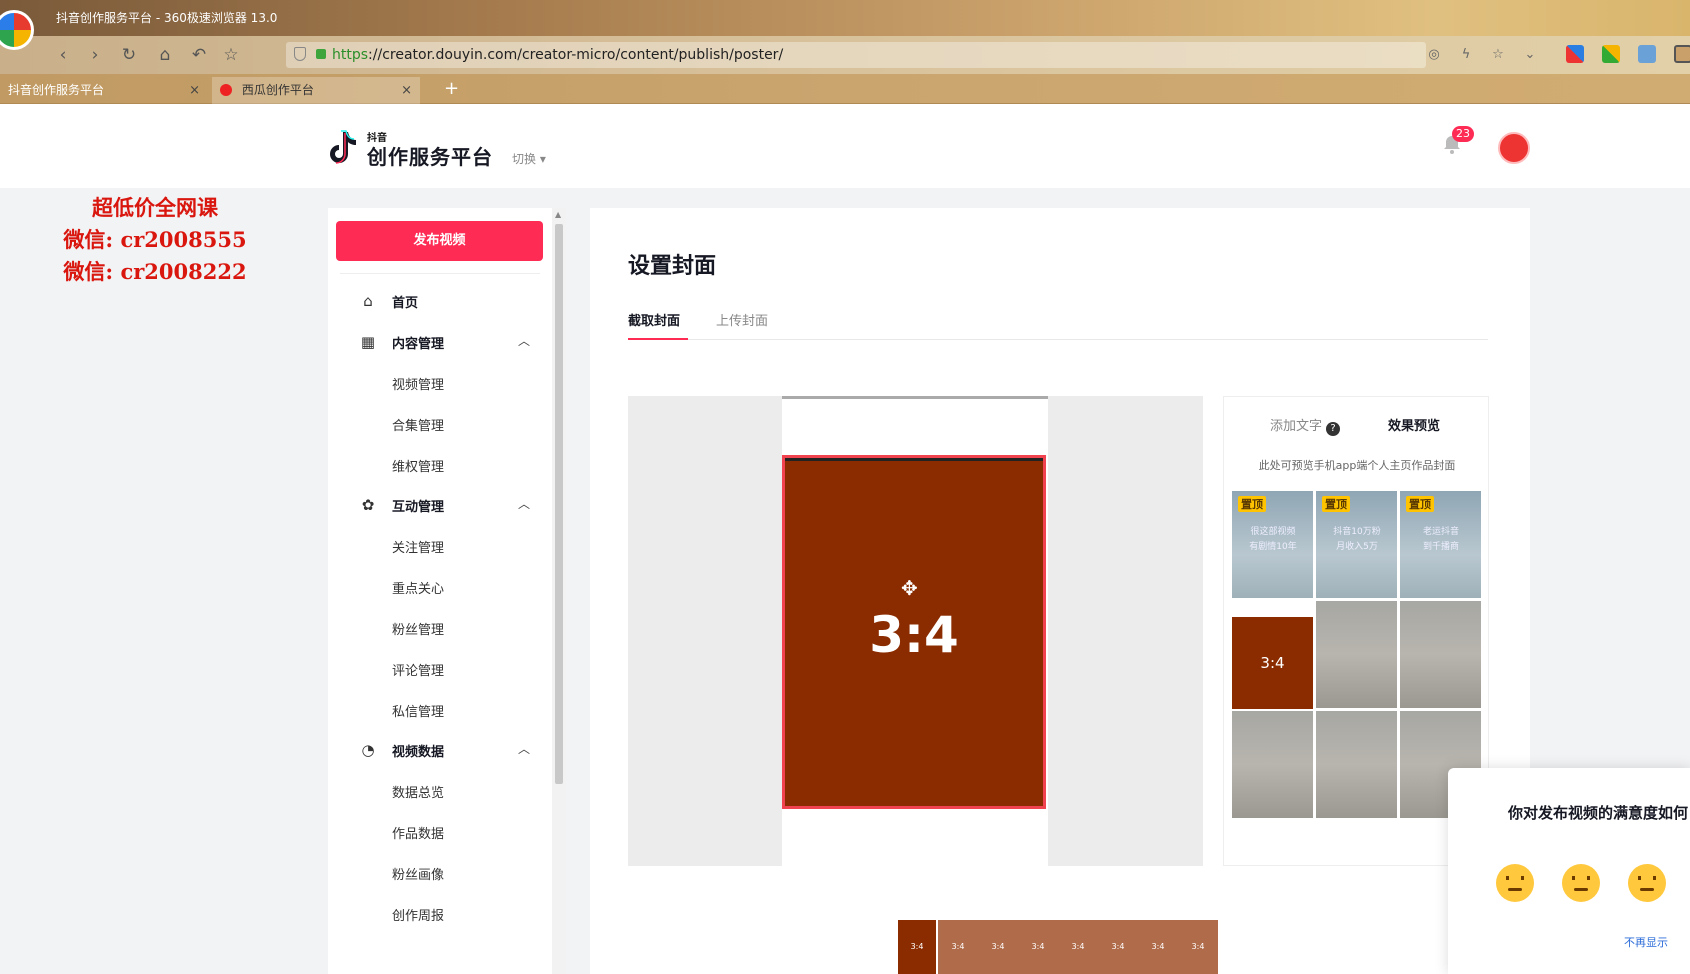  What do you see at coordinates (1647, 54) in the screenshot?
I see `screenshot-icon` at bounding box center [1647, 54].